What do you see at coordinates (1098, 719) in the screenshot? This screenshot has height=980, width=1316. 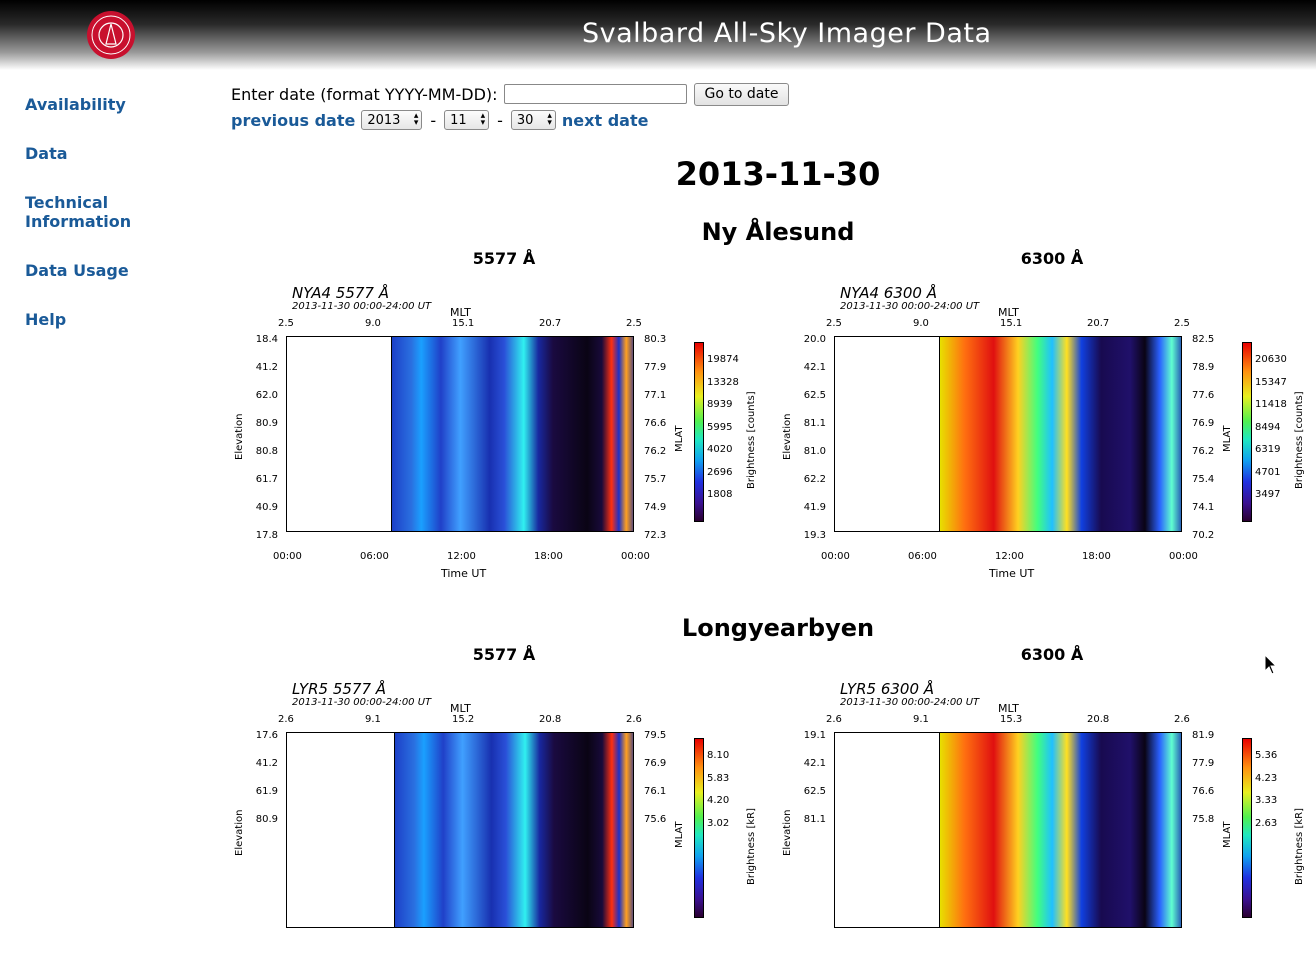 I see `mlt-tick-label: 20.8` at bounding box center [1098, 719].